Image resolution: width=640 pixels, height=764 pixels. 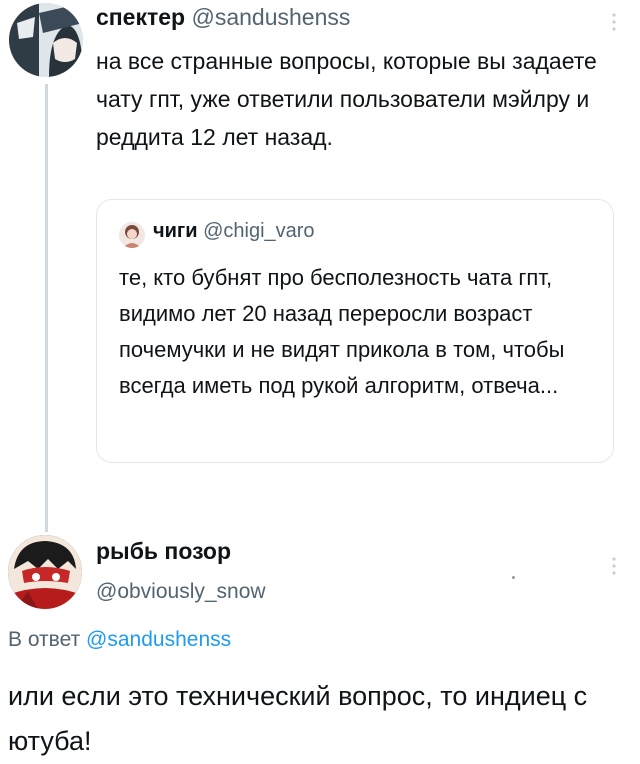 I want to click on thread-line, so click(x=46, y=308).